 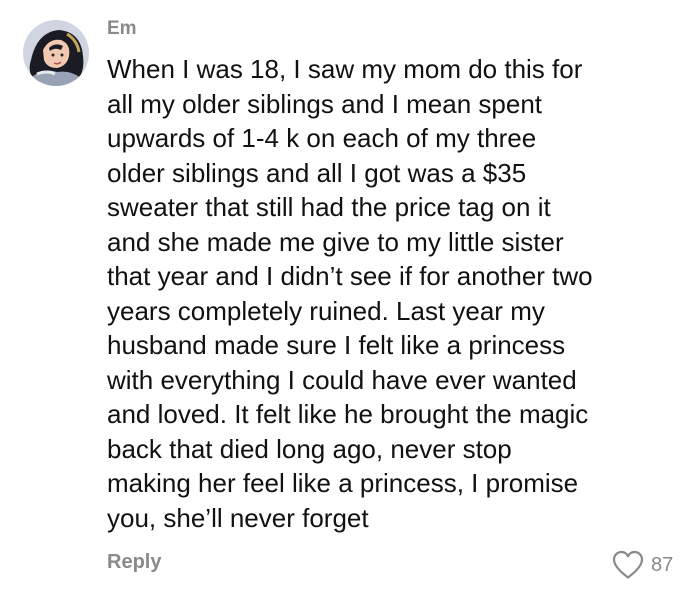 I want to click on avatar, so click(x=56, y=53).